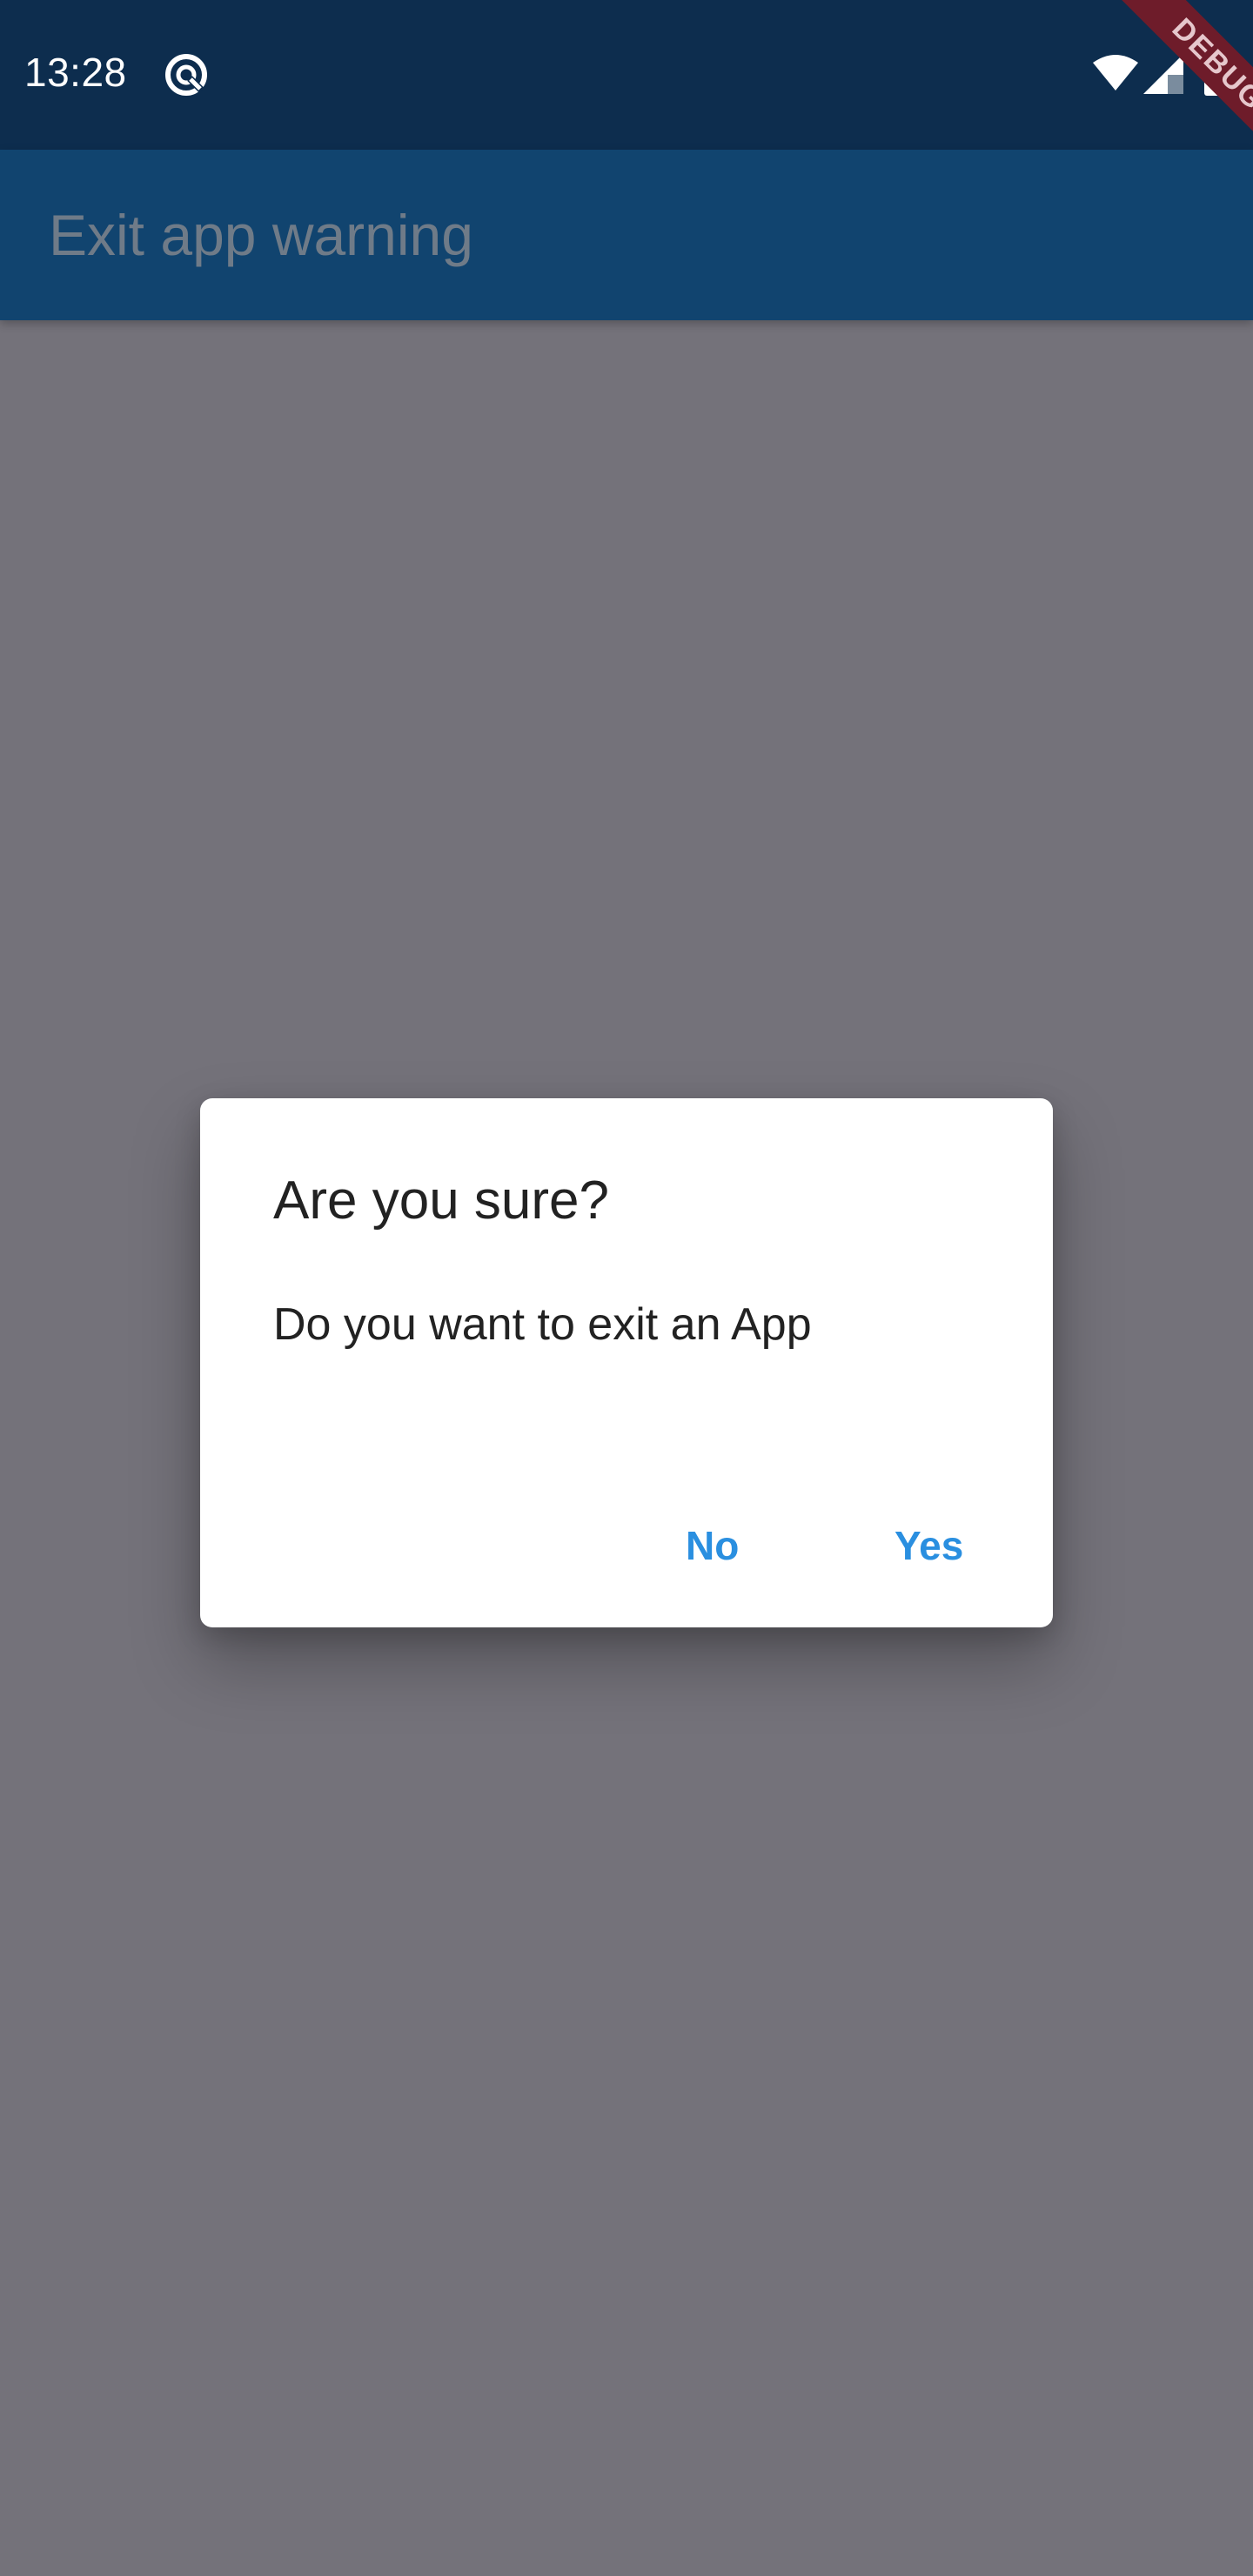  I want to click on app-bar-title: Exit app warning, so click(261, 235).